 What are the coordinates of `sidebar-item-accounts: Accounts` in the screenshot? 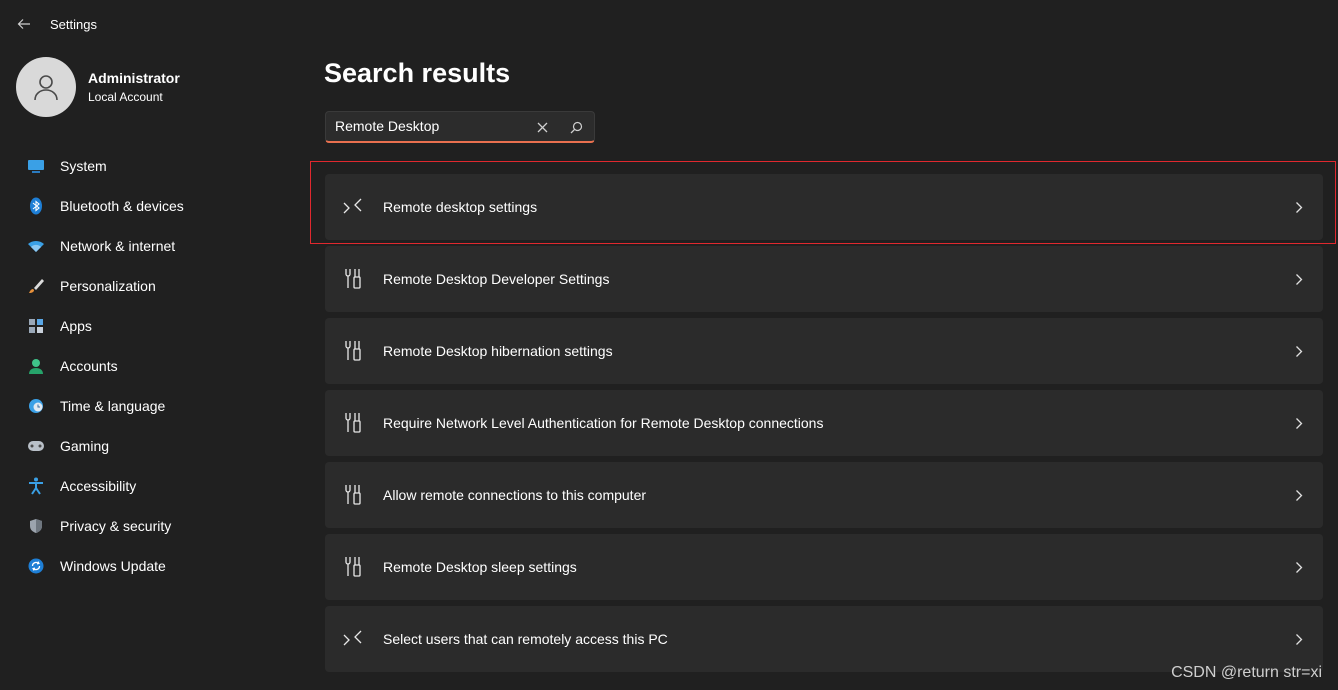 It's located at (158, 366).